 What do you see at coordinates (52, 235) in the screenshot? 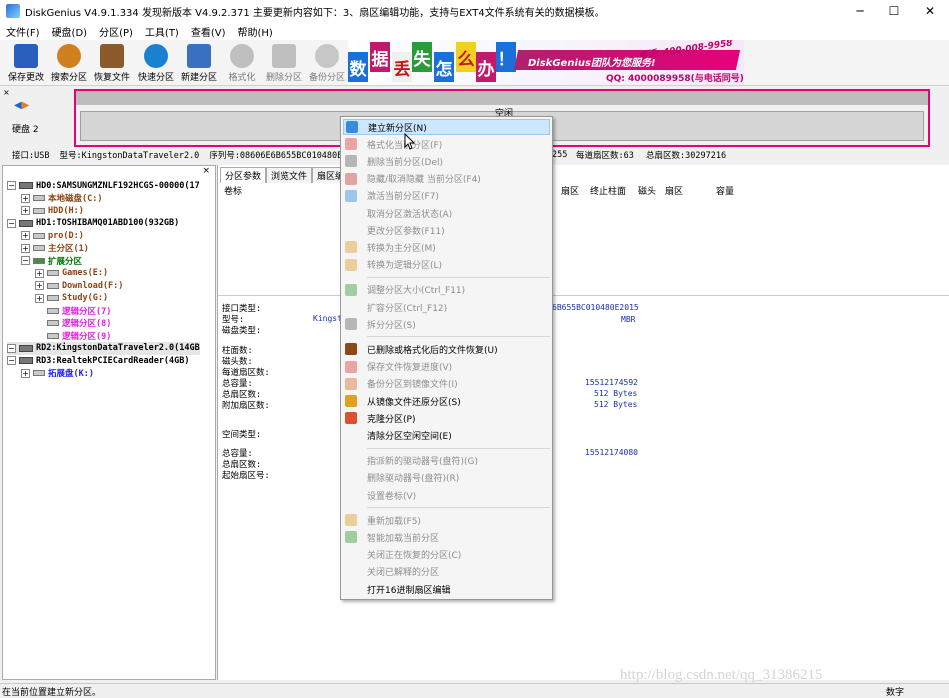
I see `tree-item: + pro(D:)` at bounding box center [52, 235].